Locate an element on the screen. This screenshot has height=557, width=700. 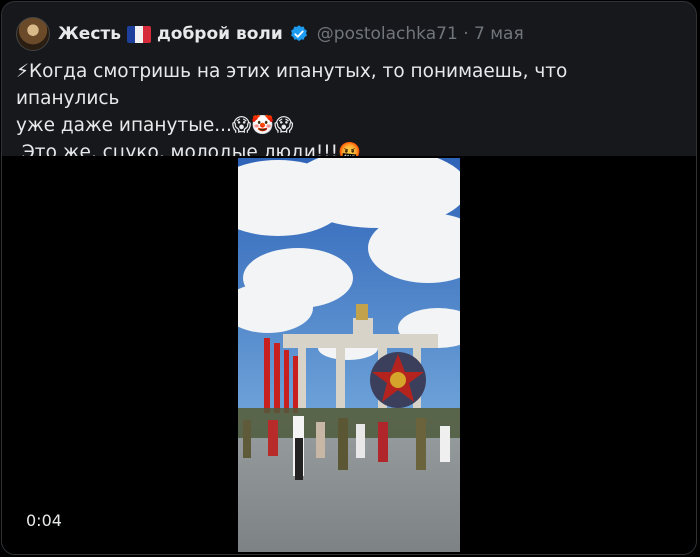
verified-badge-icon is located at coordinates (298, 33).